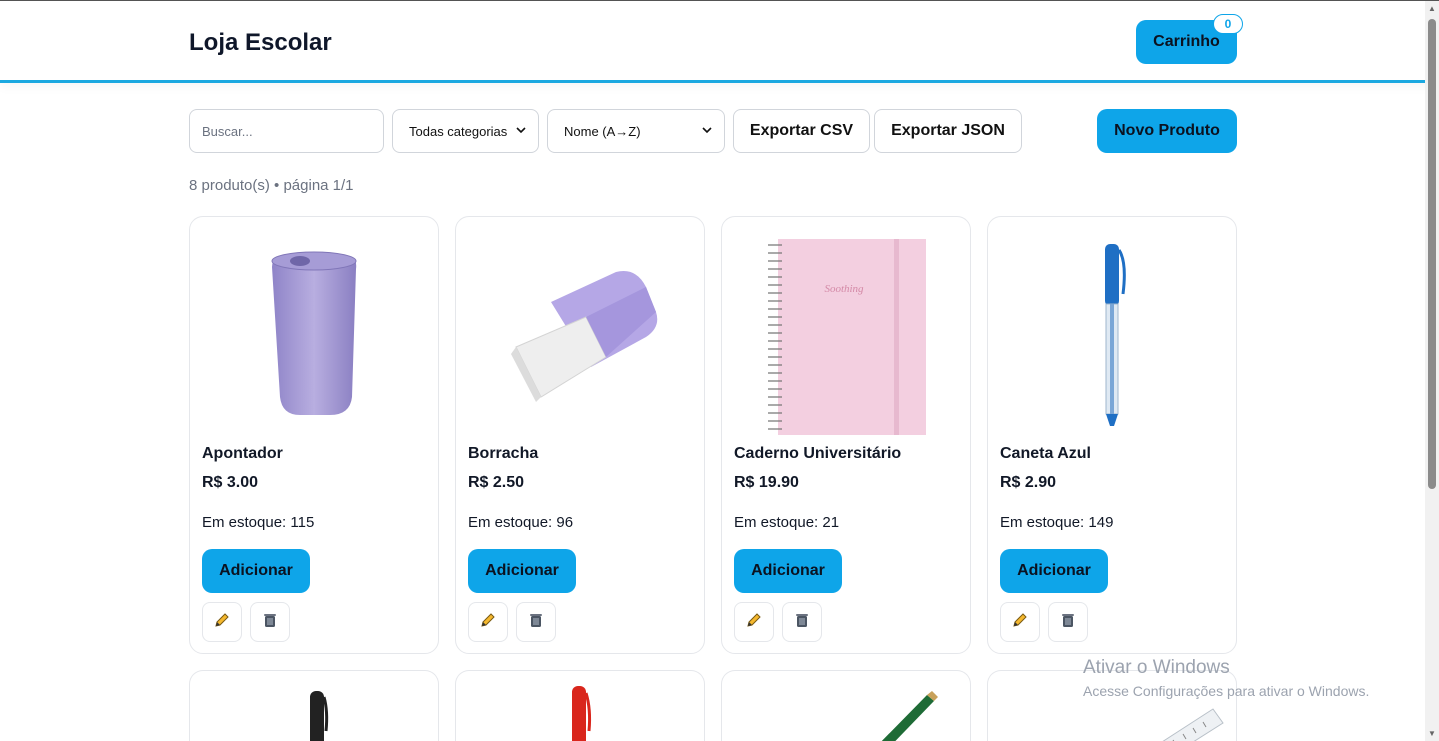  I want to click on product-stock: Em estoque: 96, so click(521, 522).